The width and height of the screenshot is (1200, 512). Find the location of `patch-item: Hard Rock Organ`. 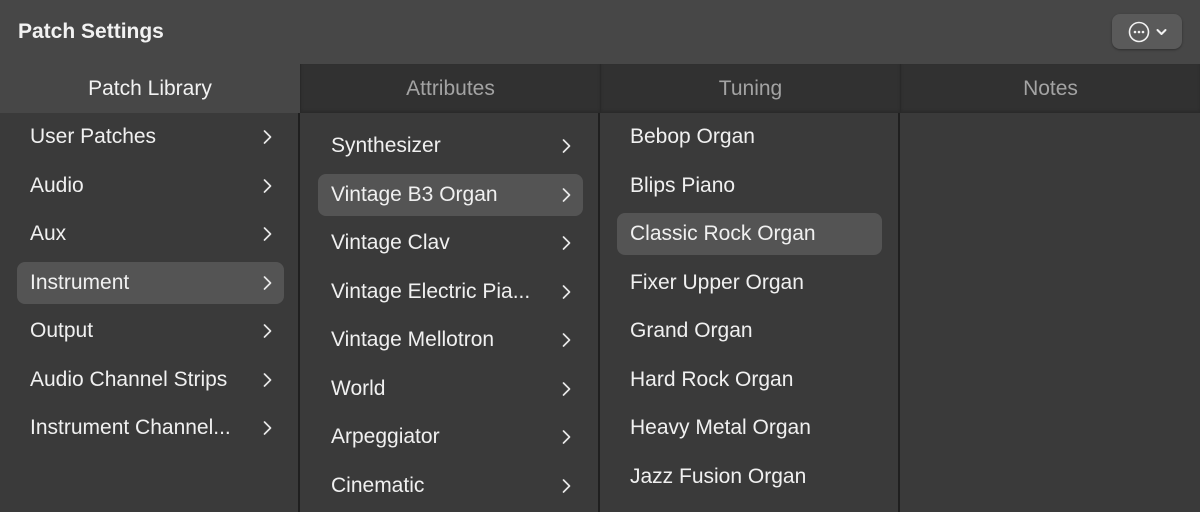

patch-item: Hard Rock Organ is located at coordinates (749, 380).